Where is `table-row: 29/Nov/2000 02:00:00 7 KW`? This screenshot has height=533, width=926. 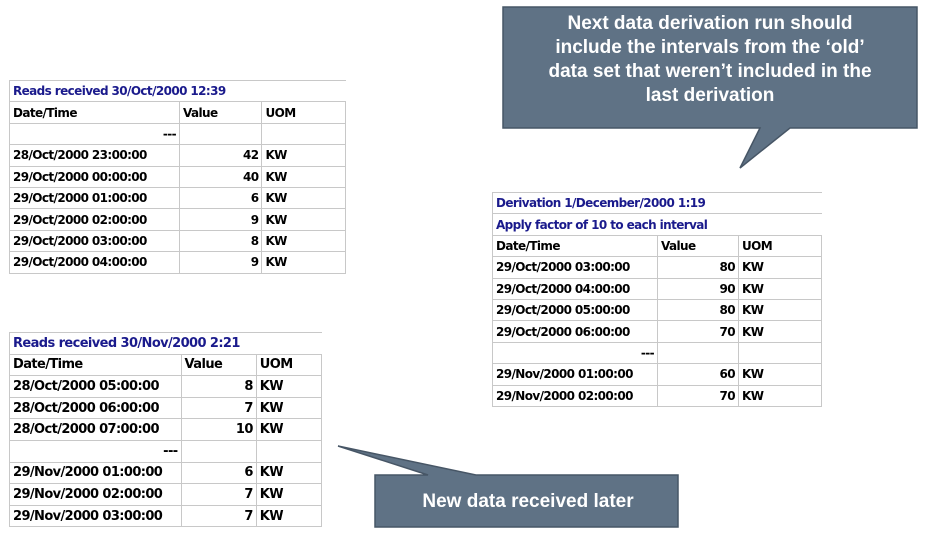
table-row: 29/Nov/2000 02:00:00 7 KW is located at coordinates (166, 494).